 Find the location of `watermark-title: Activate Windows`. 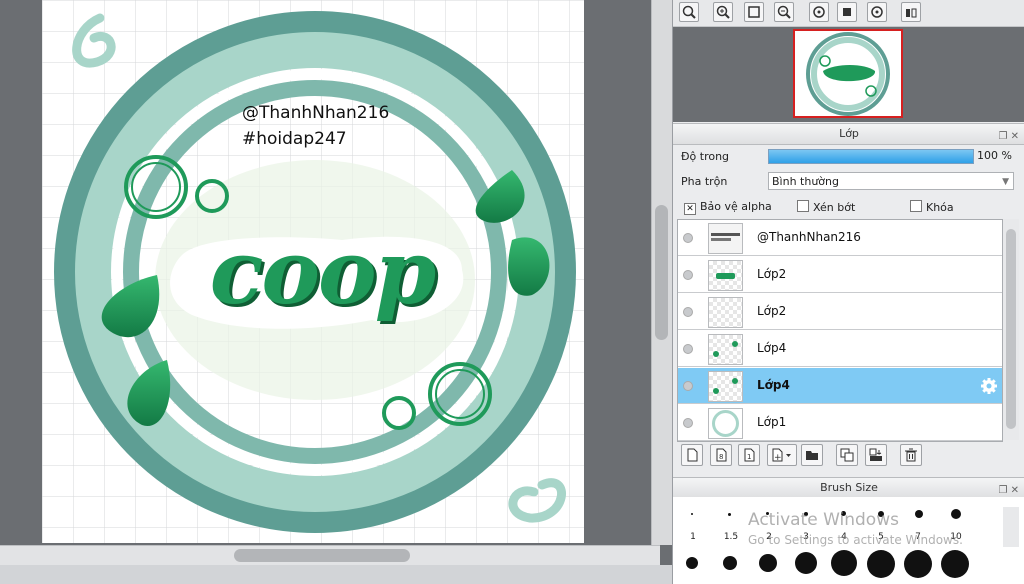

watermark-title: Activate Windows is located at coordinates (823, 520).